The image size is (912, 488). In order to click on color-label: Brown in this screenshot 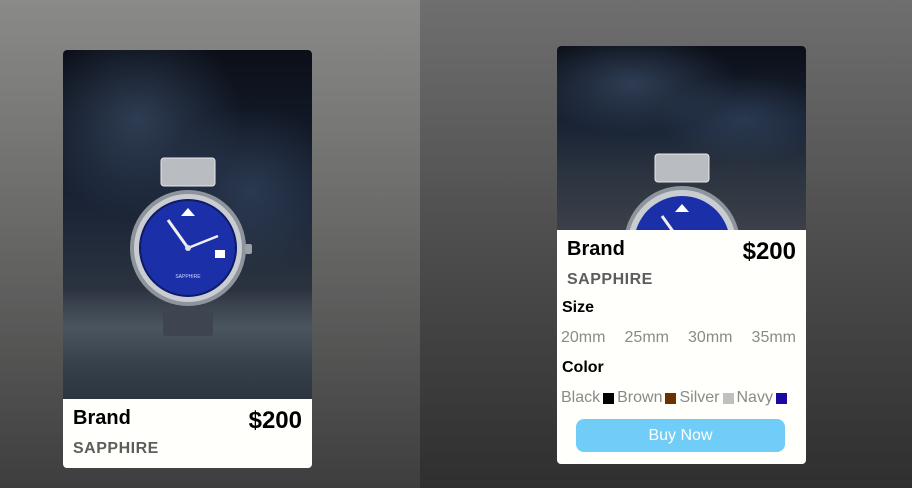, I will do `click(640, 397)`.